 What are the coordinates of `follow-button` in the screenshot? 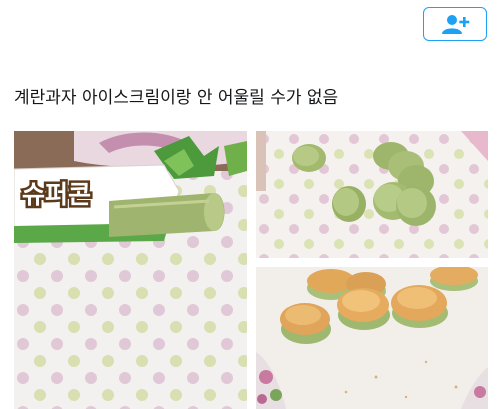 It's located at (455, 24).